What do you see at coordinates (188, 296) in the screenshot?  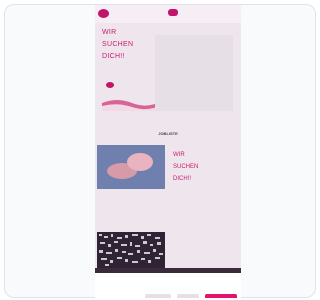 I see `cookie-settings-button` at bounding box center [188, 296].